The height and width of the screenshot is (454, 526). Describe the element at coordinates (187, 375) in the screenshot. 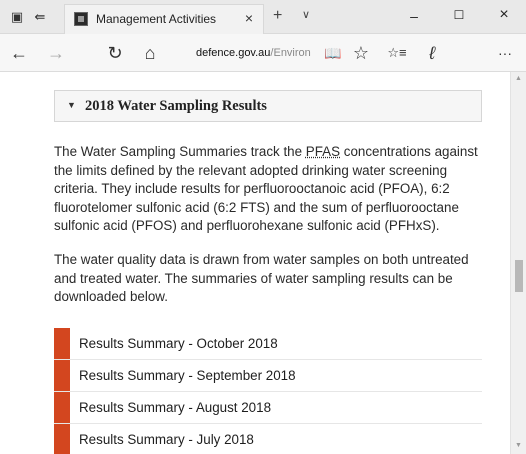

I see `result-link: Results Summary - September 2018` at that location.